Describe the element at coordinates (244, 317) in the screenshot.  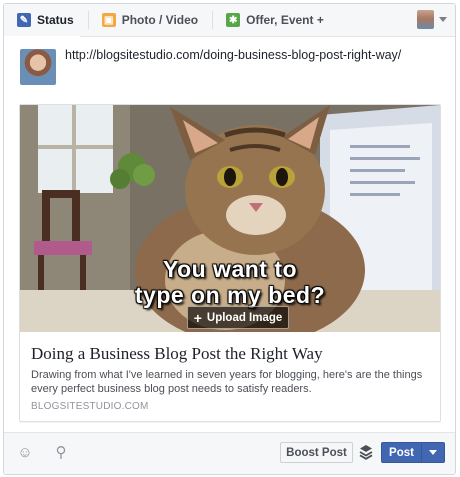
I see `upload-image-label: Upload Image` at that location.